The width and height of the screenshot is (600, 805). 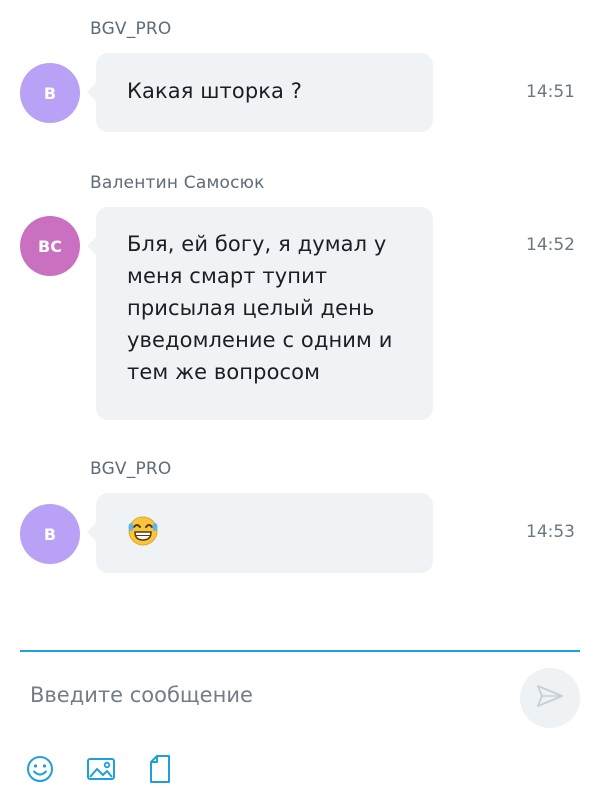 I want to click on sender-name: Валентин Самосюк, so click(x=177, y=183).